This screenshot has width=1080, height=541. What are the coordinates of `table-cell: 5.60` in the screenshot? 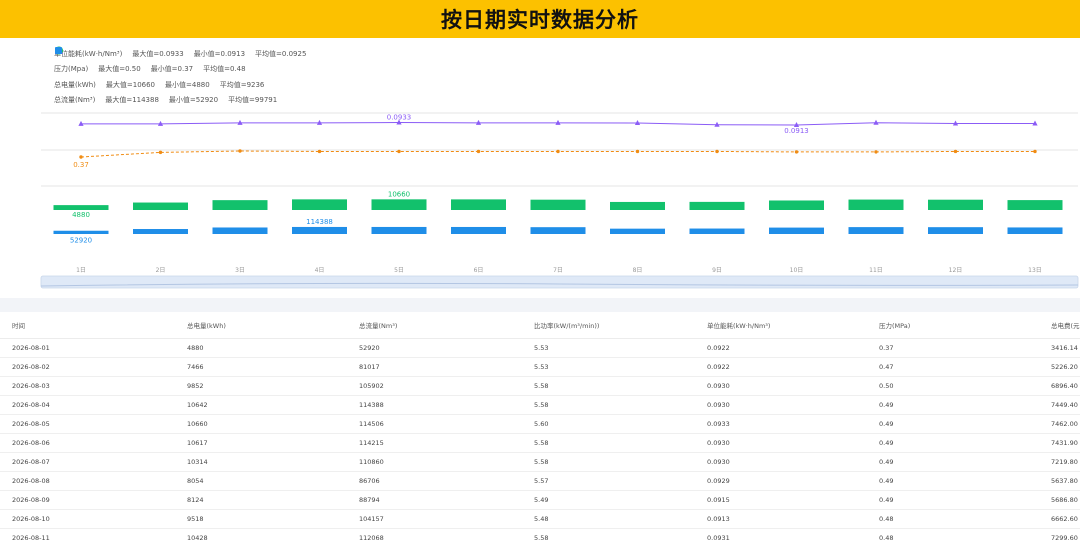 It's located at (608, 424).